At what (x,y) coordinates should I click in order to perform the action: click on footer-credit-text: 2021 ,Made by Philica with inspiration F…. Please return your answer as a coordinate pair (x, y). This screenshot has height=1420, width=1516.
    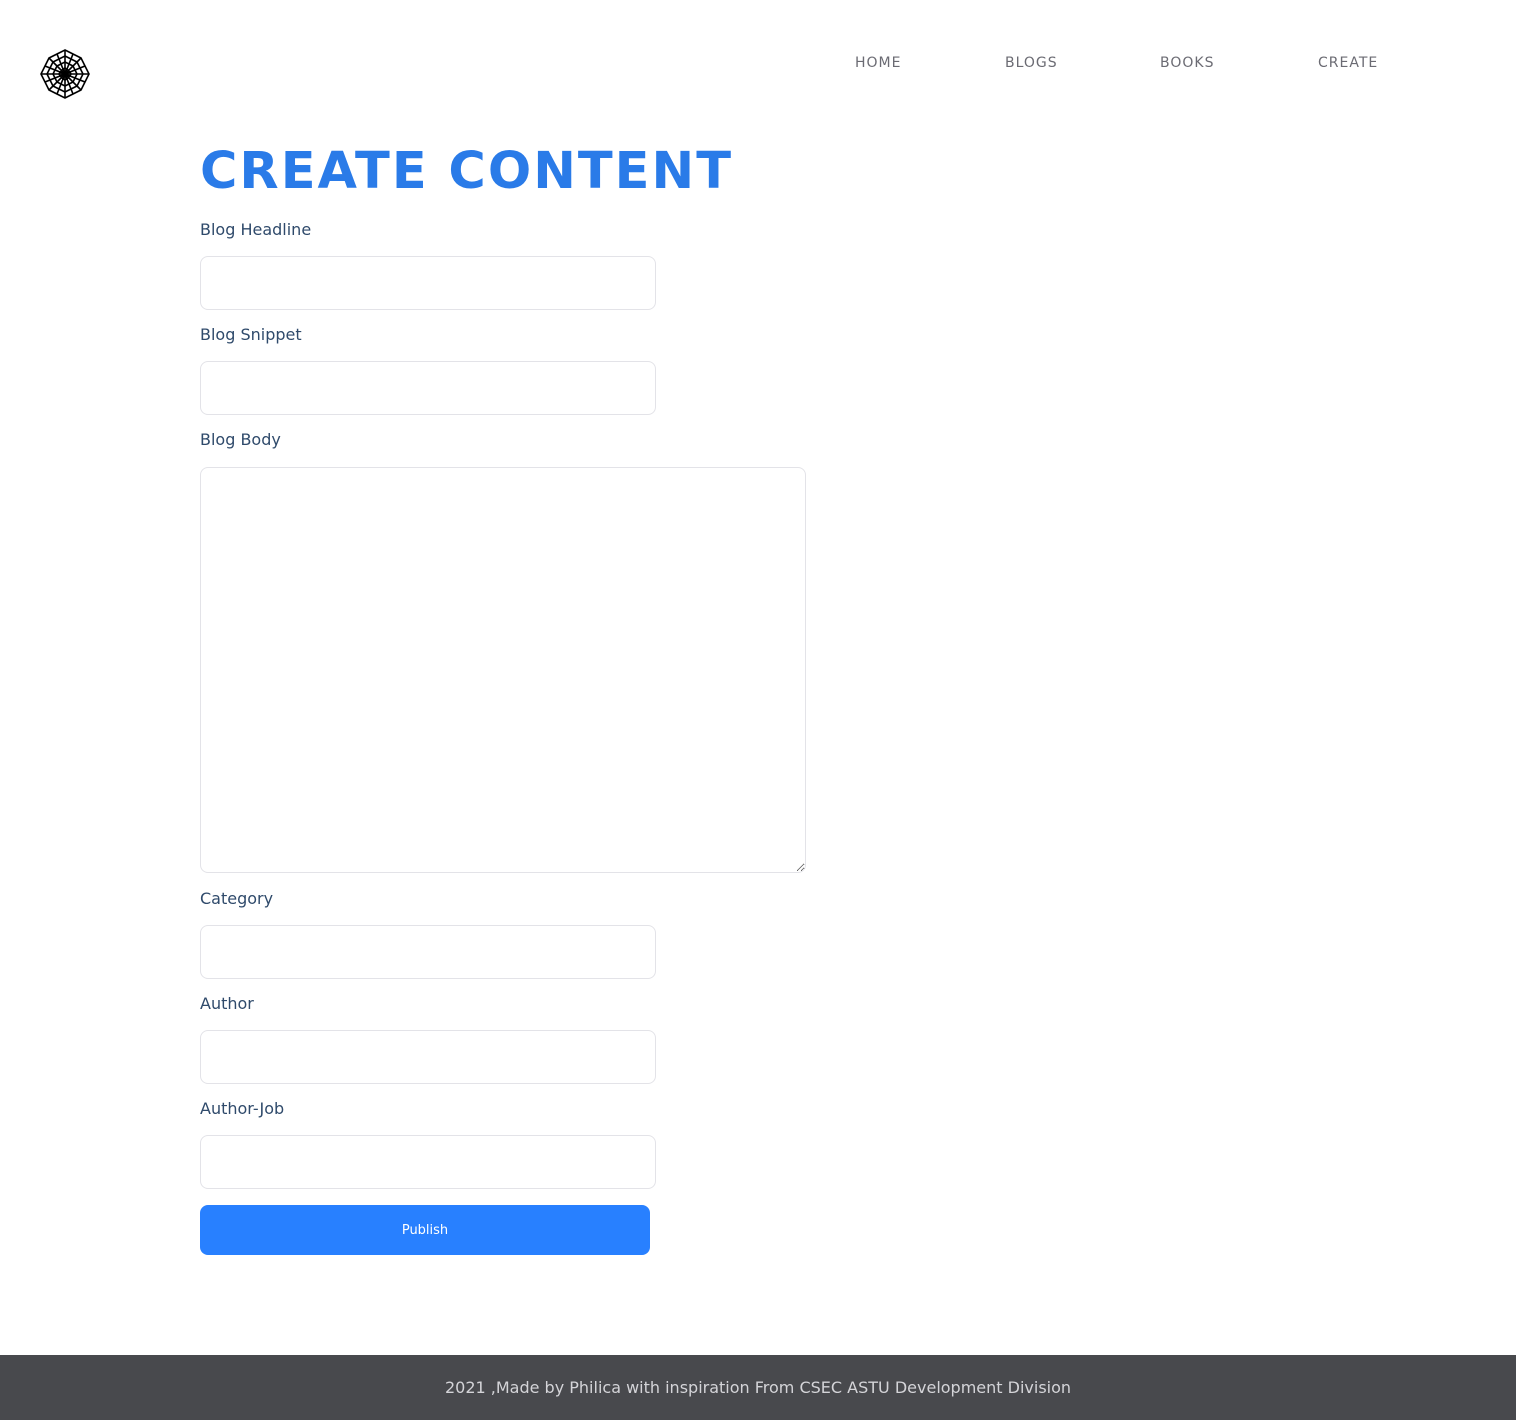
    Looking at the image, I should click on (758, 1387).